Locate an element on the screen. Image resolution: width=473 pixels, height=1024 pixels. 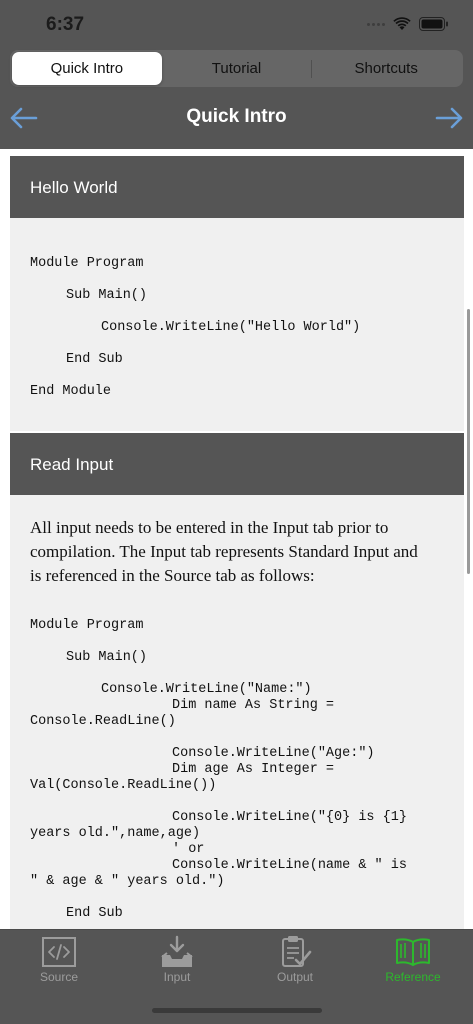
tab-input: Input is located at coordinates (177, 960).